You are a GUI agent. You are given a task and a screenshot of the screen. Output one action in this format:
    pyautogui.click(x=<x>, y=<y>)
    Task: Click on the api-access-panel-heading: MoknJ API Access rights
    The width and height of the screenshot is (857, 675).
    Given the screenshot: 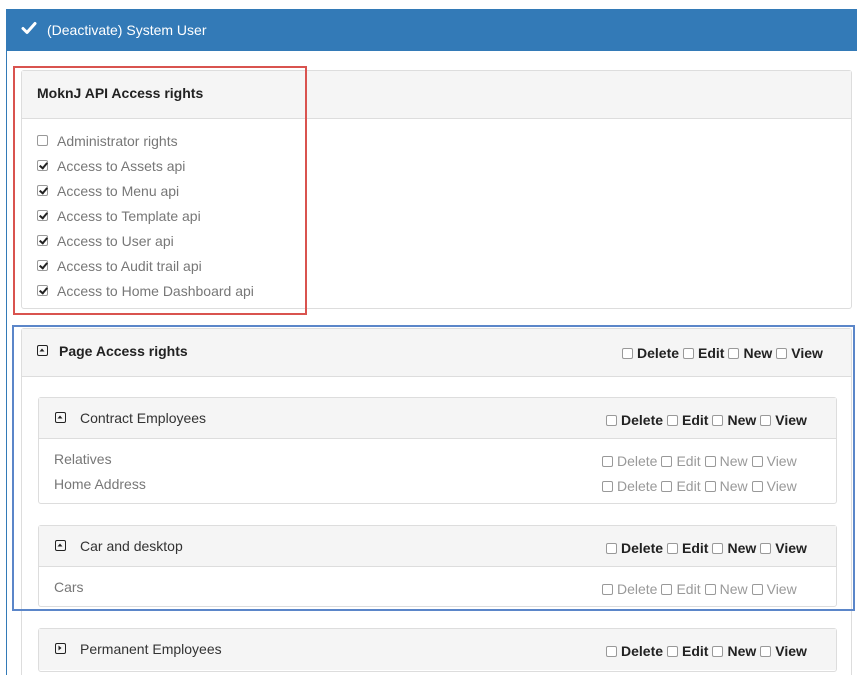 What is the action you would take?
    pyautogui.click(x=436, y=95)
    